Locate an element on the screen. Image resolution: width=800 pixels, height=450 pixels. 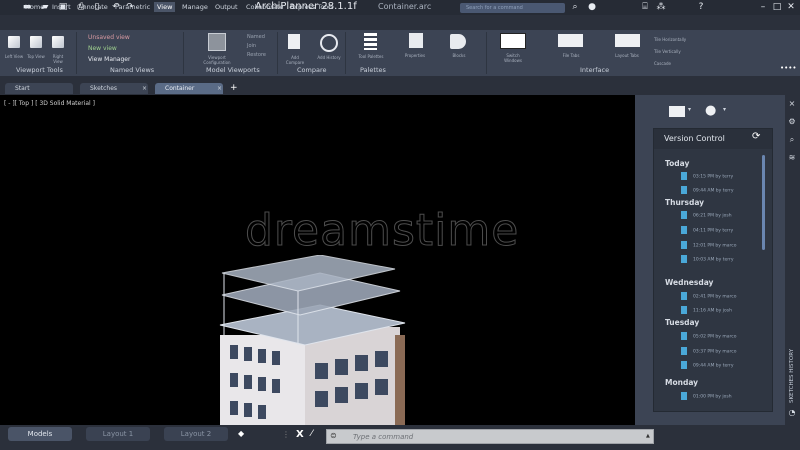
left-view-icon is located at coordinates (14, 42).